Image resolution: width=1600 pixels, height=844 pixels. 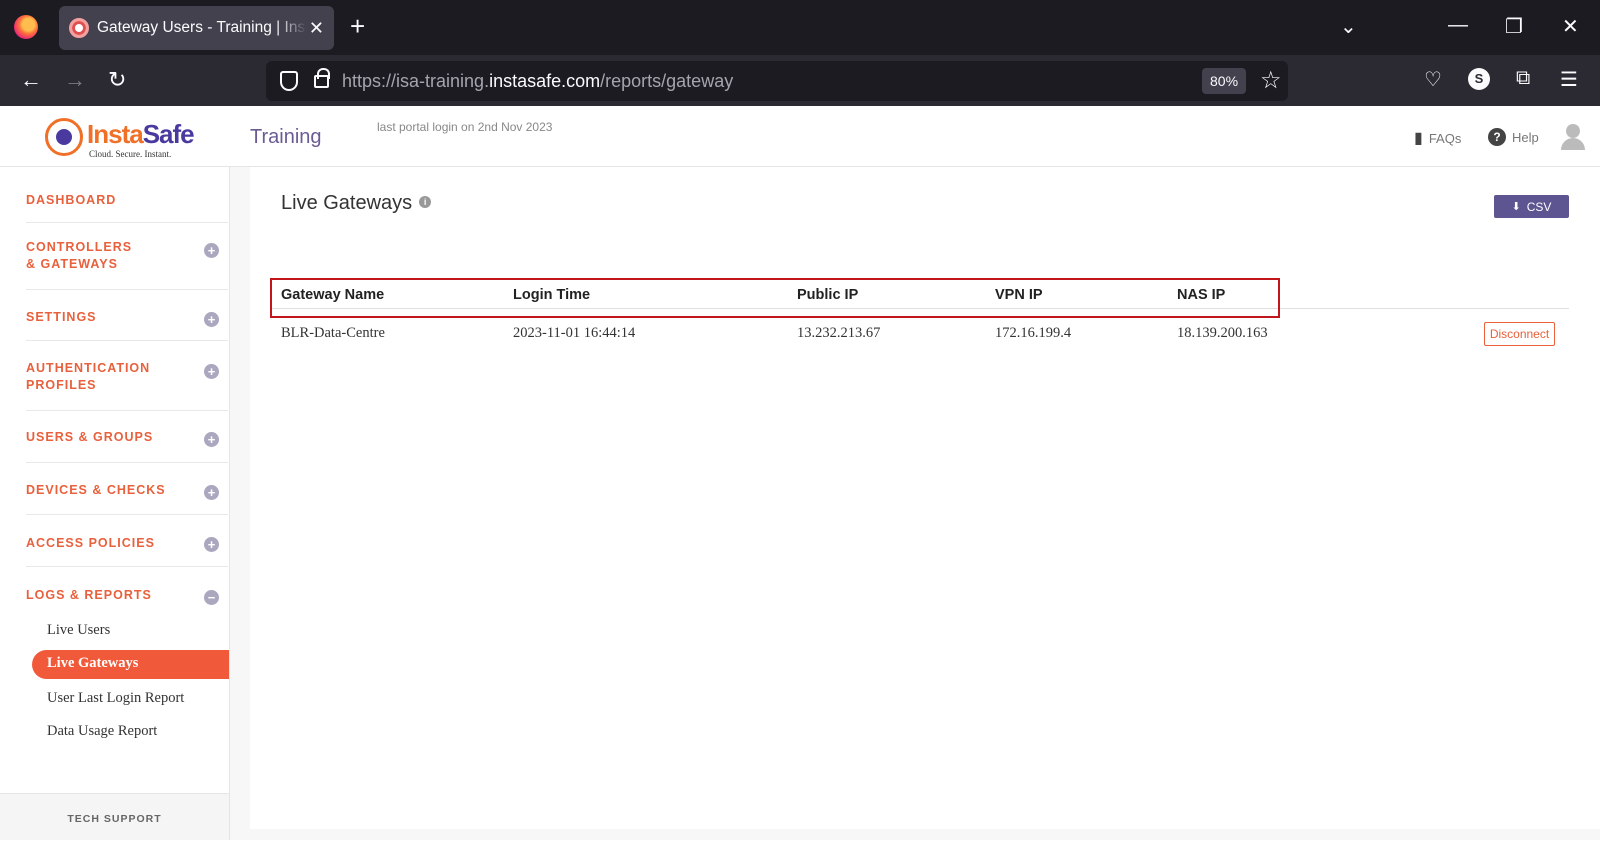 What do you see at coordinates (1033, 333) in the screenshot?
I see `cell-vpn-ip: 172.16.199.4` at bounding box center [1033, 333].